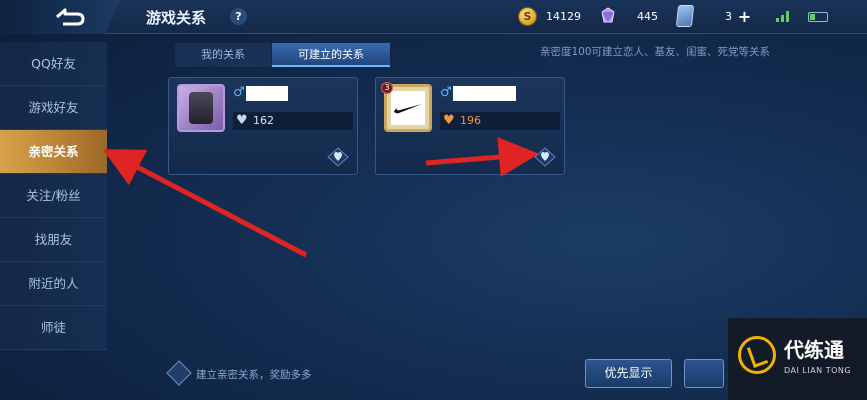 The height and width of the screenshot is (400, 867). What do you see at coordinates (628, 373) in the screenshot?
I see `priority-display-button: 优先显示` at bounding box center [628, 373].